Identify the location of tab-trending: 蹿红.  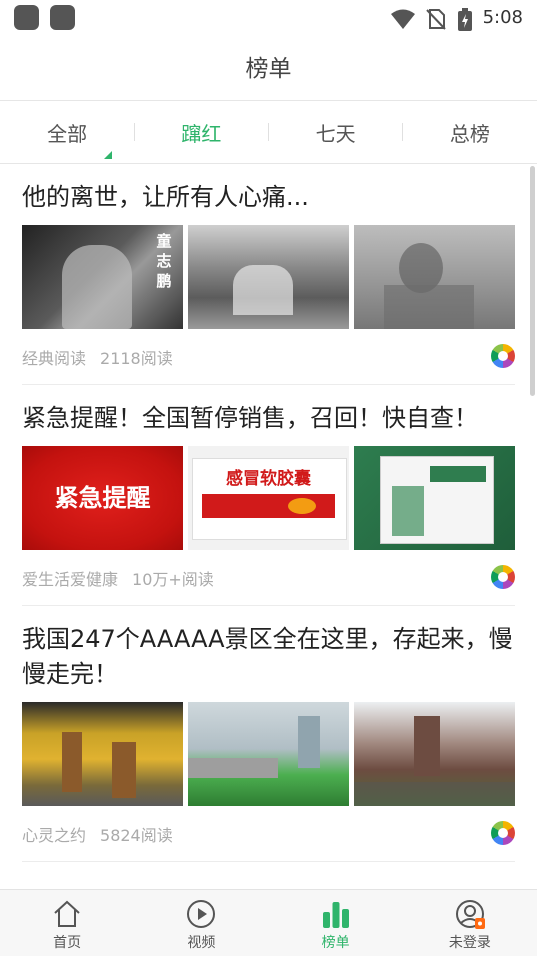
(201, 132).